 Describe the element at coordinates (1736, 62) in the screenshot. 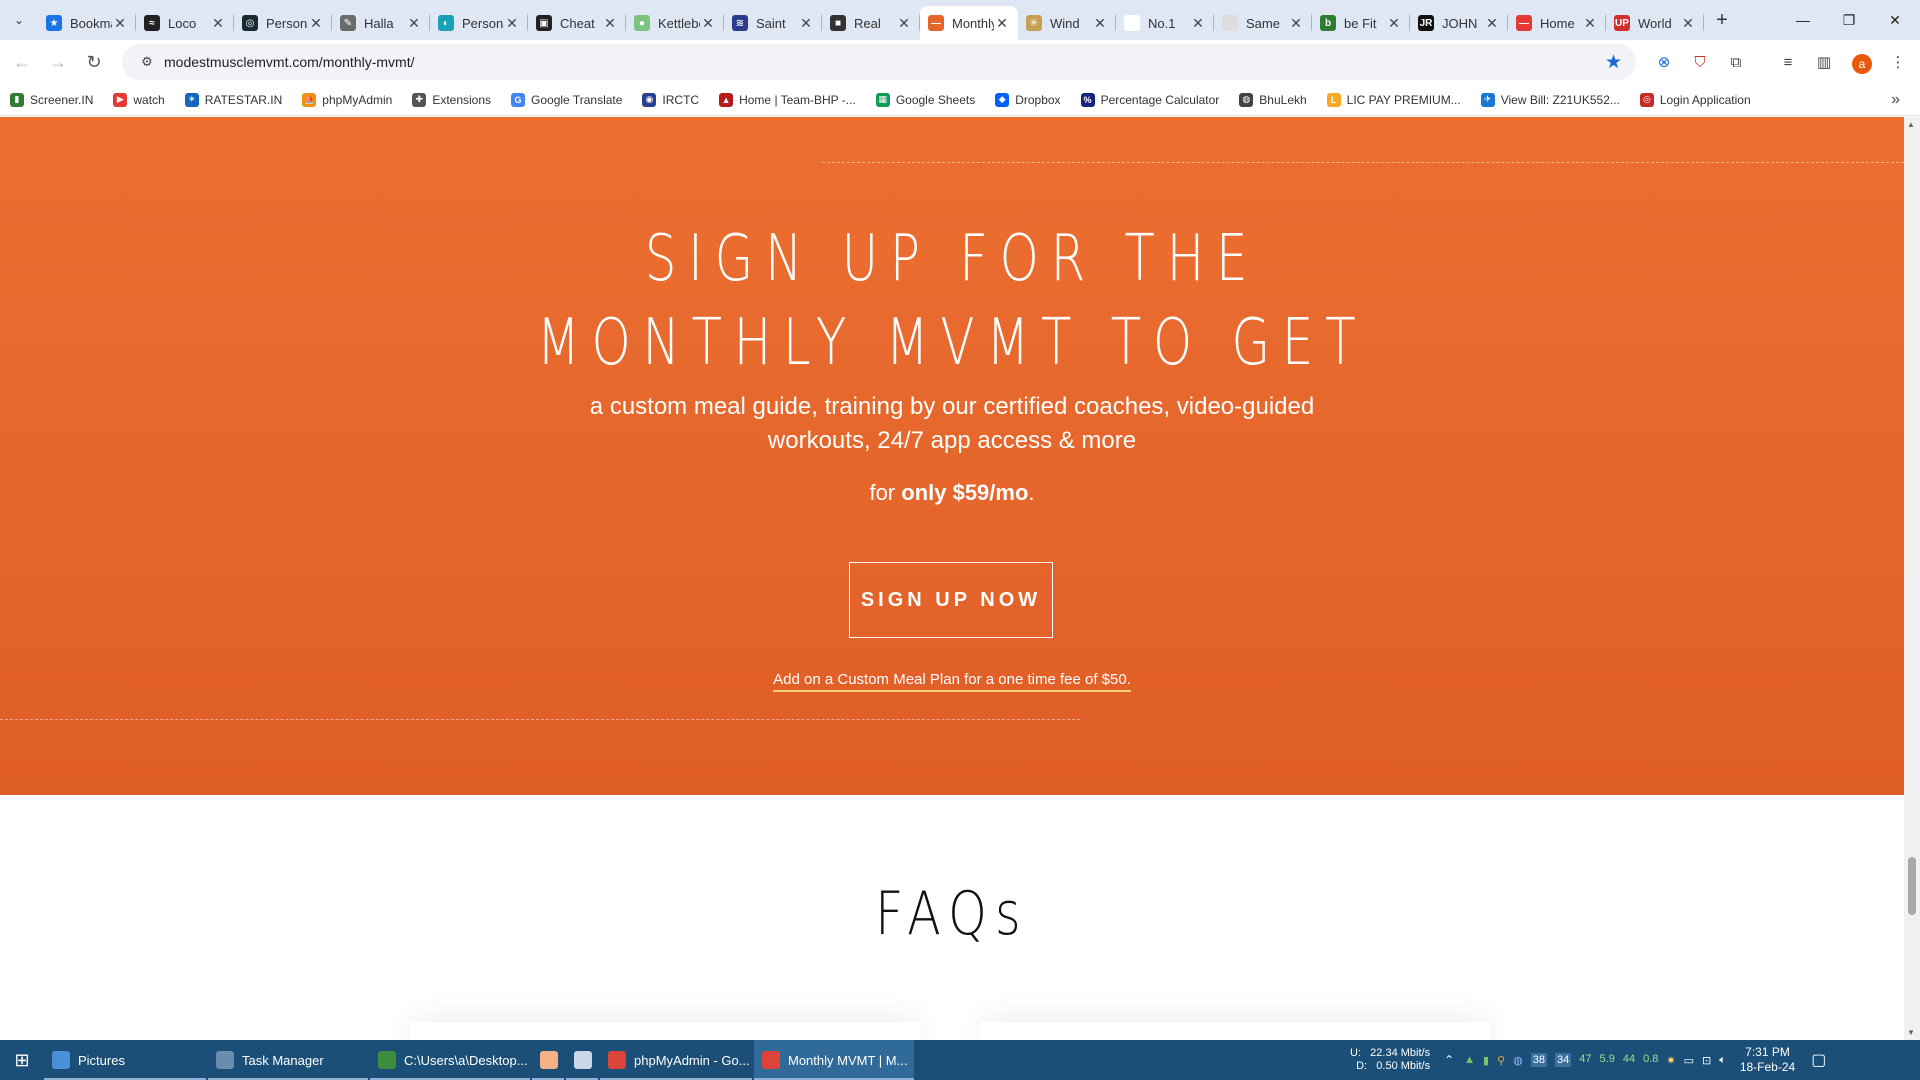

I see `puzzle-icon: ⧉` at that location.